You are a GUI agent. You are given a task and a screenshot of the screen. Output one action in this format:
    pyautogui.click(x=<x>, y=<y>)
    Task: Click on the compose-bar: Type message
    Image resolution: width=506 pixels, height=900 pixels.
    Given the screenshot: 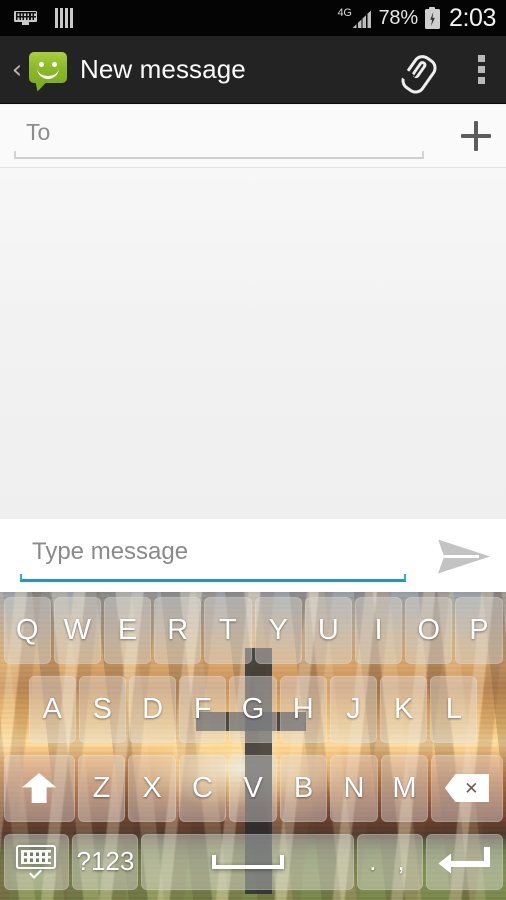 What is the action you would take?
    pyautogui.click(x=253, y=555)
    